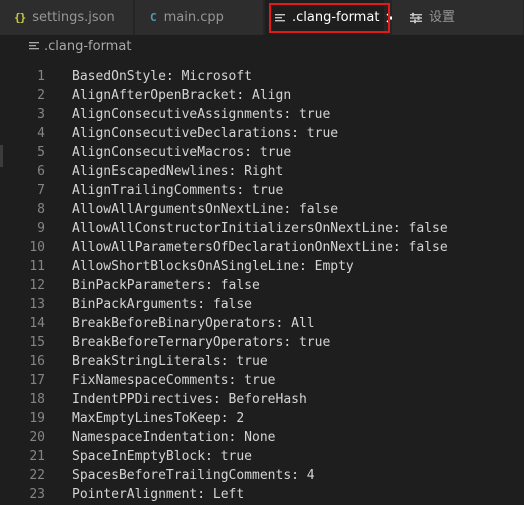 This screenshot has width=524, height=505. What do you see at coordinates (73, 17) in the screenshot?
I see `tab-label: settings.json` at bounding box center [73, 17].